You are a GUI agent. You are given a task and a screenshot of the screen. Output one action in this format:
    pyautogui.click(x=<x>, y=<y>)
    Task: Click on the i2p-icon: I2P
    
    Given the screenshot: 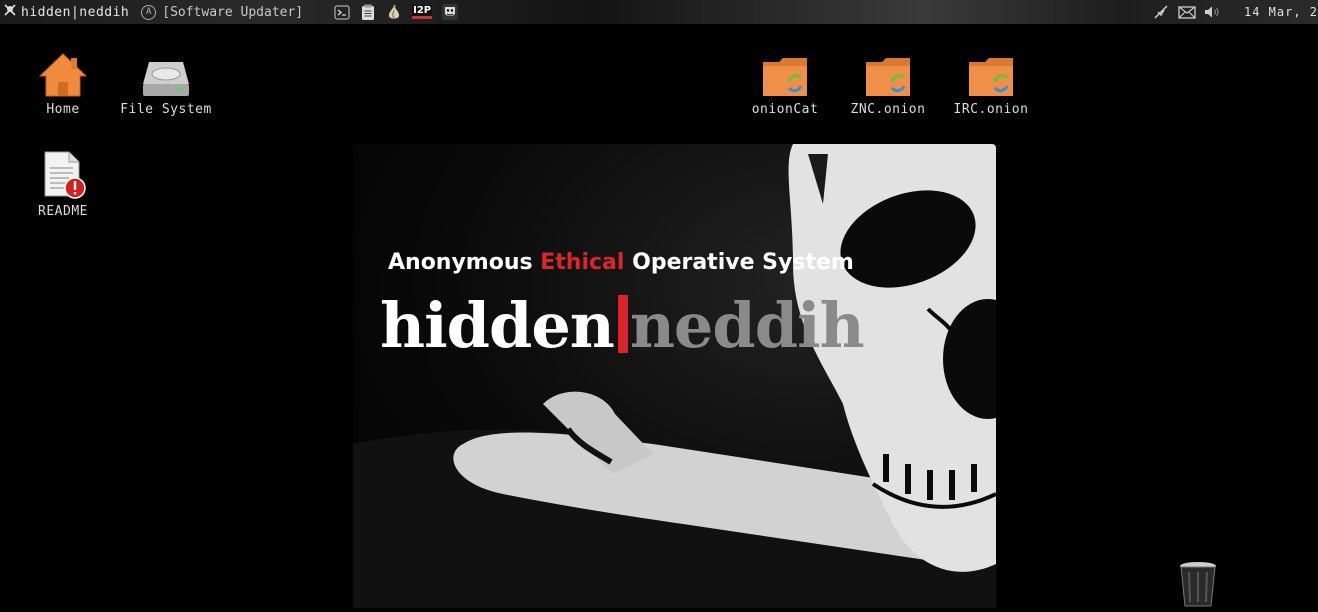 What is the action you would take?
    pyautogui.click(x=422, y=12)
    